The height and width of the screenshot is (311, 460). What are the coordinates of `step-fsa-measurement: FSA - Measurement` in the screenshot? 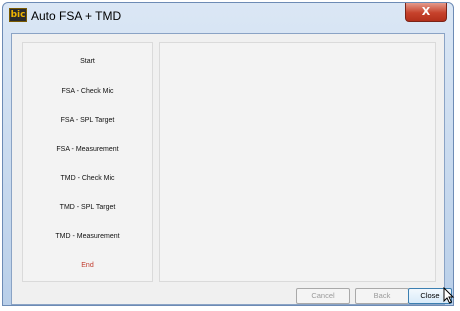 It's located at (87, 149).